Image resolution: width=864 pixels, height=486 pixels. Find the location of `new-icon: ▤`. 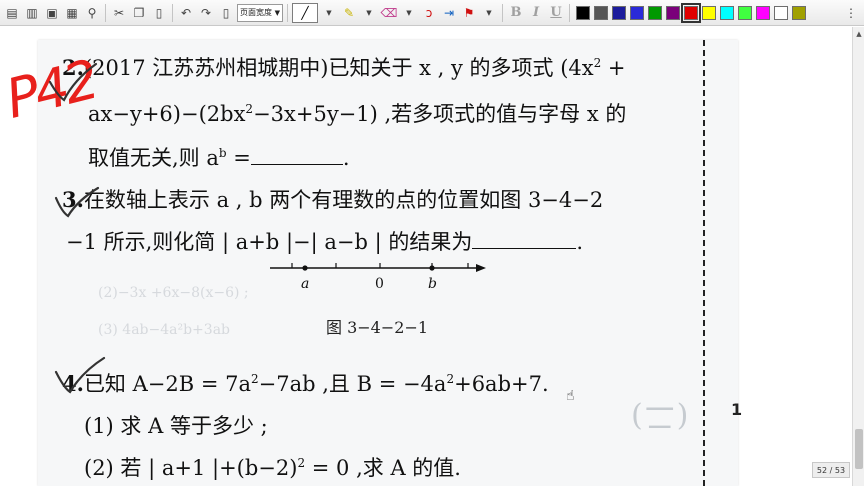

new-icon: ▤ is located at coordinates (12, 13).